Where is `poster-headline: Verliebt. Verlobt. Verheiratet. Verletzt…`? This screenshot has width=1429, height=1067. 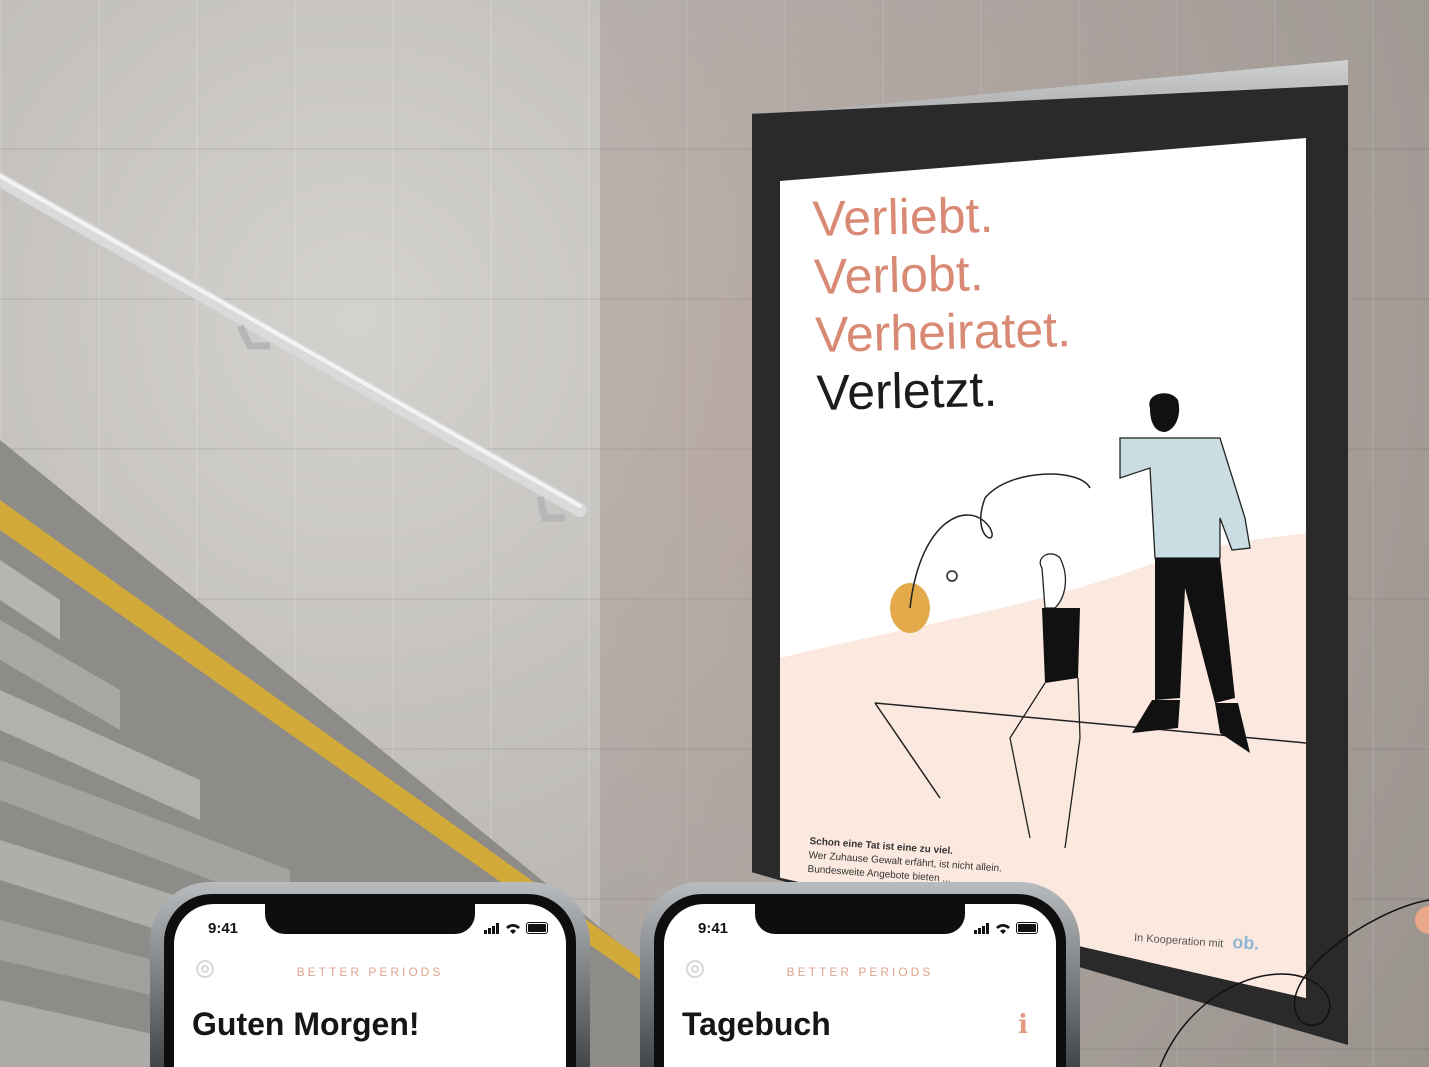
poster-headline: Verliebt. Verlobt. Verheiratet. Verletzt… is located at coordinates (942, 303).